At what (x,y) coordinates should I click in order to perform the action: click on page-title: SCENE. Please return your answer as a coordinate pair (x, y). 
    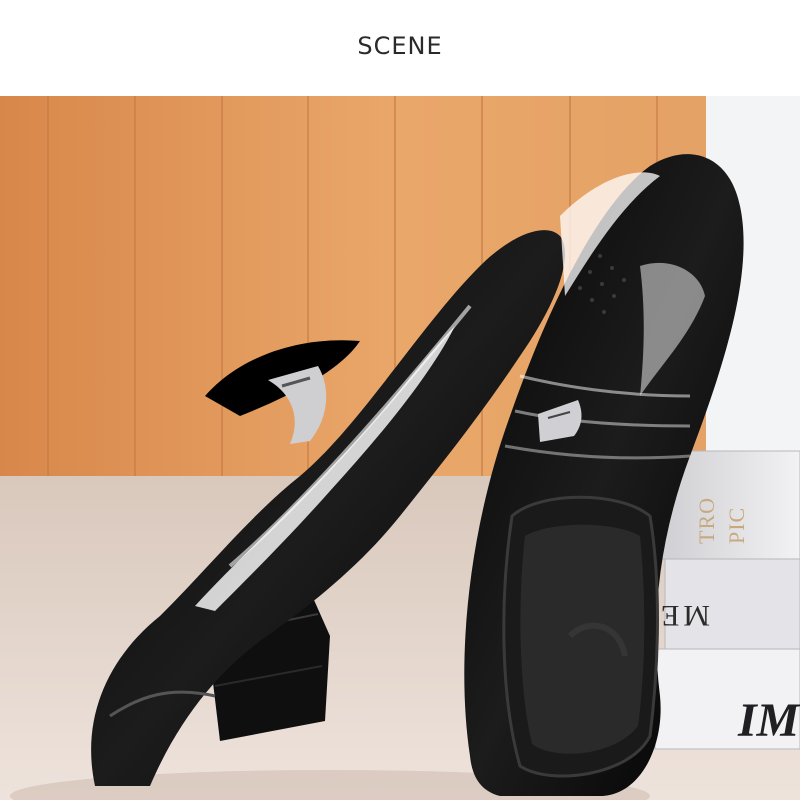
    Looking at the image, I should click on (400, 46).